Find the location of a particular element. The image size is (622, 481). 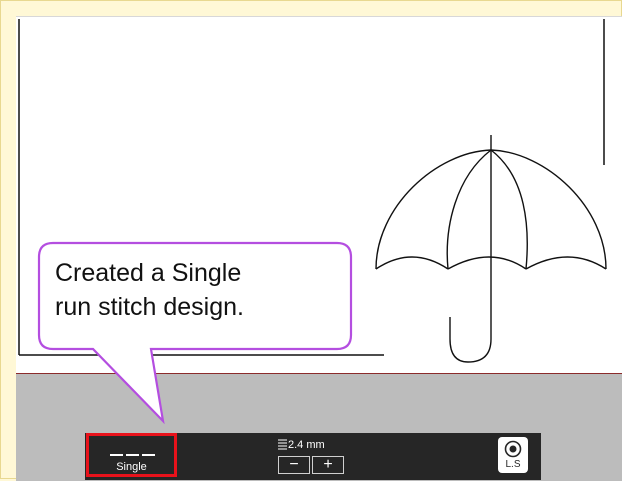

callout-text: Created a Single run stitch design. is located at coordinates (195, 290).